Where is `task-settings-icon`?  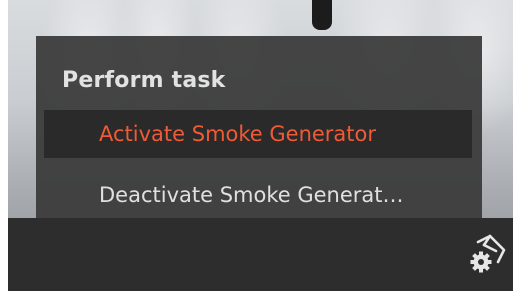
task-settings-icon is located at coordinates (487, 253).